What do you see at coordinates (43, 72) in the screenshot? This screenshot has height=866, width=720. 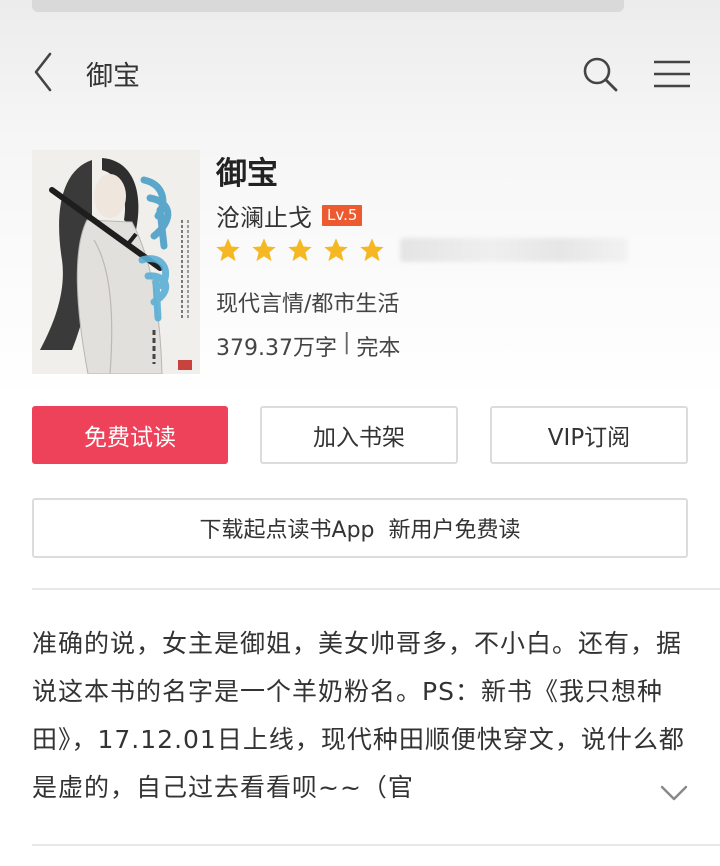 I see `chevron-left-icon` at bounding box center [43, 72].